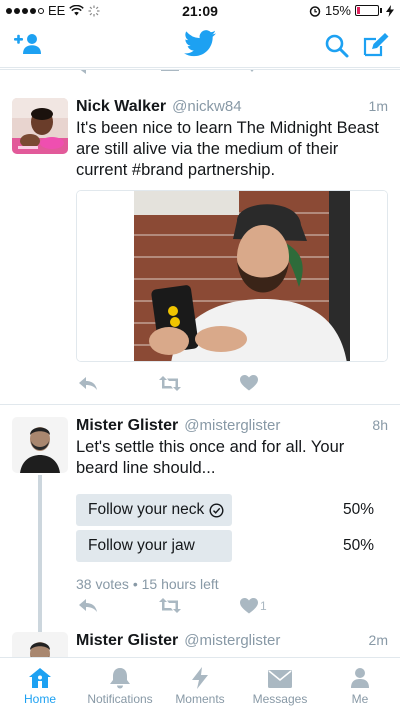 The width and height of the screenshot is (400, 711). I want to click on tweet-time: 8h, so click(380, 425).